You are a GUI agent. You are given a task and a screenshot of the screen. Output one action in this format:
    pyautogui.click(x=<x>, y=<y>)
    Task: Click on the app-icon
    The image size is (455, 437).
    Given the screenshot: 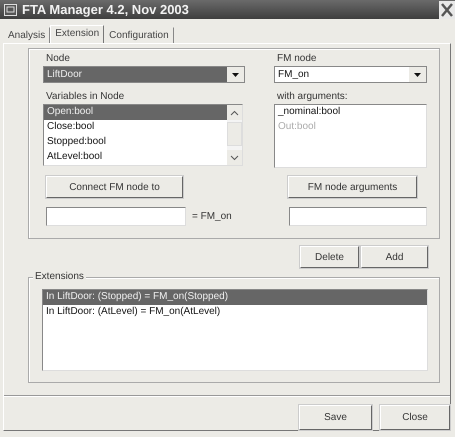 What is the action you would take?
    pyautogui.click(x=10, y=10)
    